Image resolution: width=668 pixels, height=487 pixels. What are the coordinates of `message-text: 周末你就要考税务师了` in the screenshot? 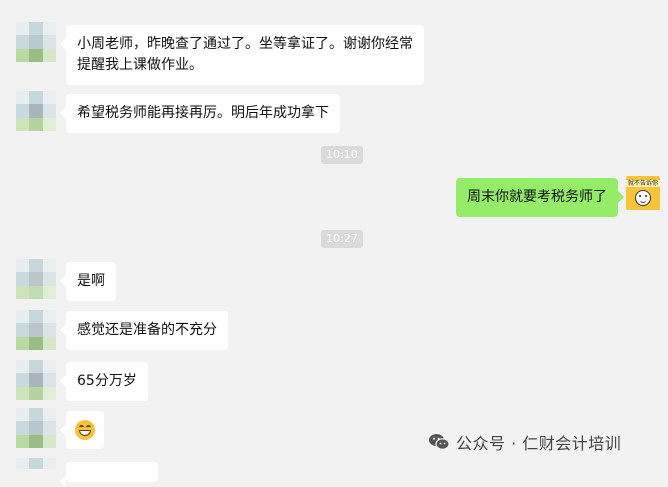 It's located at (537, 197).